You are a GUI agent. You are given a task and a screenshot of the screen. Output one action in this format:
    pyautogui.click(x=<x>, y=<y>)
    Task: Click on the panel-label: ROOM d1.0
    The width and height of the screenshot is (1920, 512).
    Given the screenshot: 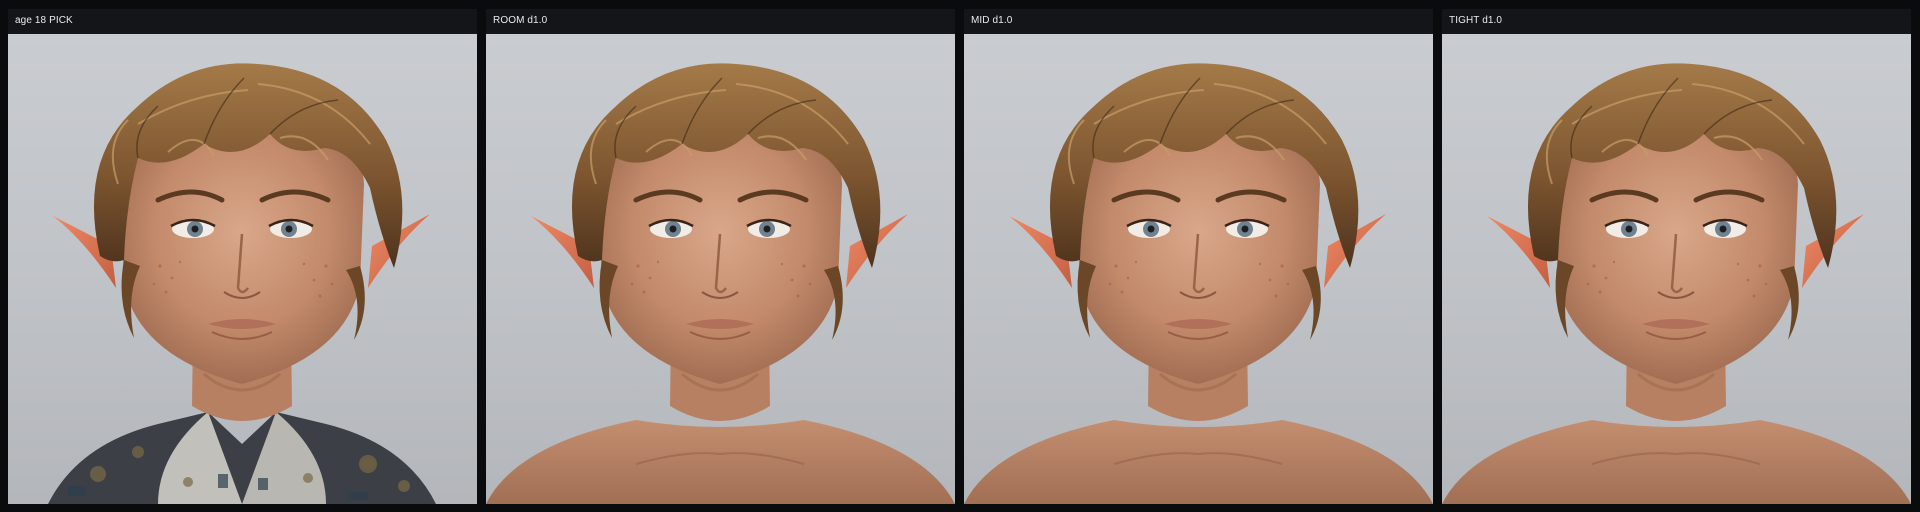 What is the action you would take?
    pyautogui.click(x=720, y=21)
    